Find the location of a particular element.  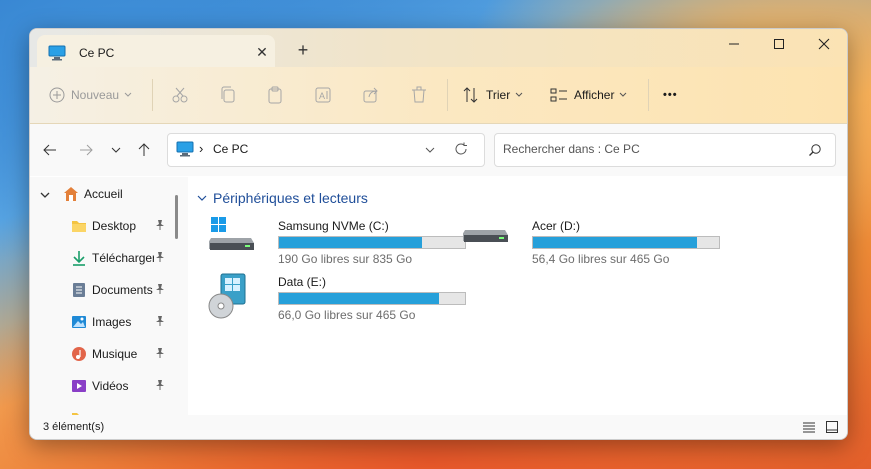

forward-button is located at coordinates (86, 150).